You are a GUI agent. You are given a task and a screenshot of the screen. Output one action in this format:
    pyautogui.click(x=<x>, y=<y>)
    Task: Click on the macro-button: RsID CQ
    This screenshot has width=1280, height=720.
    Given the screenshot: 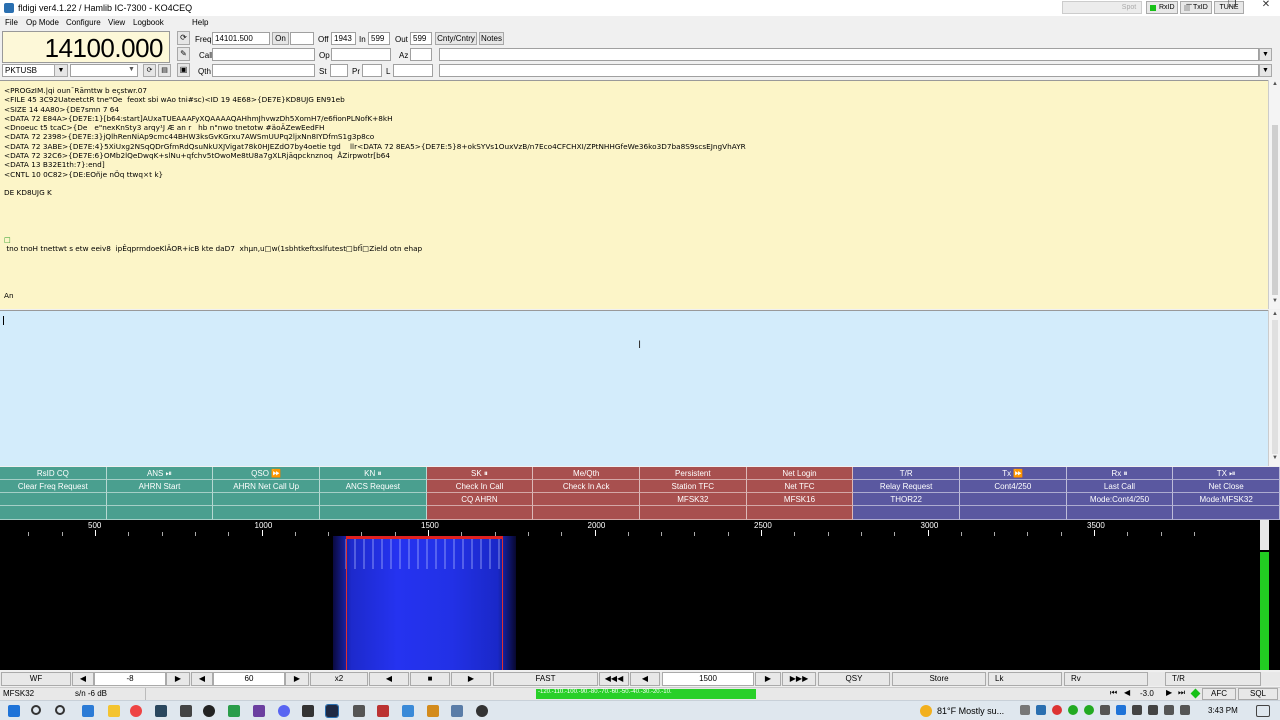 What is the action you would take?
    pyautogui.click(x=53, y=473)
    